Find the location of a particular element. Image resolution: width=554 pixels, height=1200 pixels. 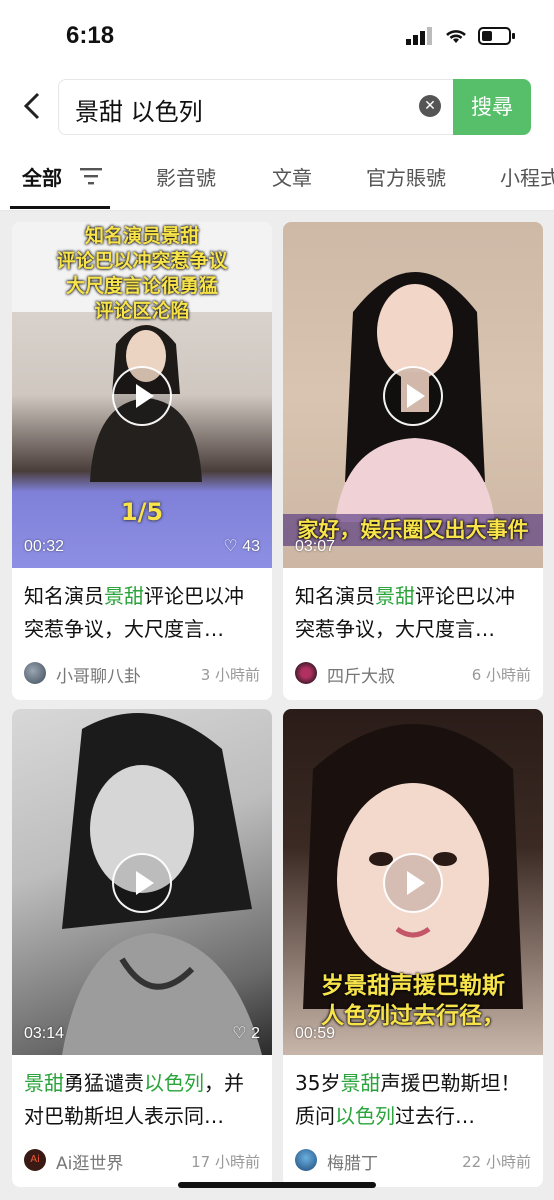

tab-official-accounts: 官方賬號 is located at coordinates (406, 176).